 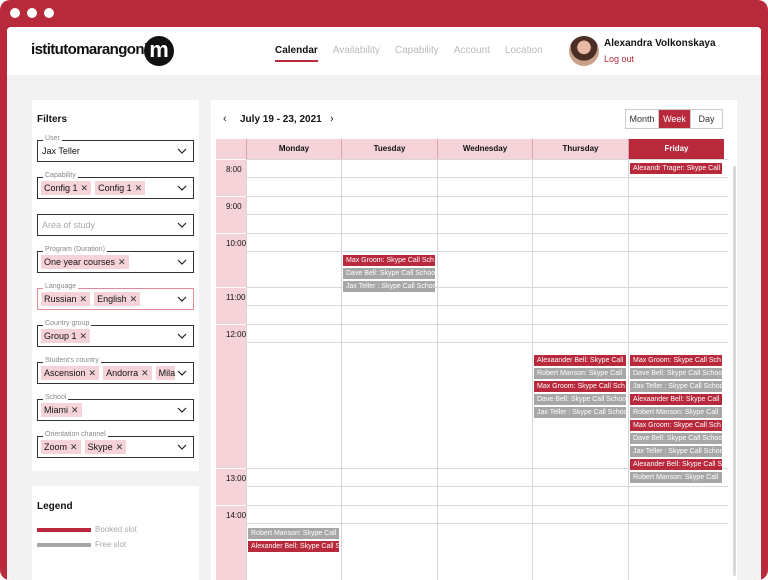 What do you see at coordinates (584, 51) in the screenshot?
I see `avatar` at bounding box center [584, 51].